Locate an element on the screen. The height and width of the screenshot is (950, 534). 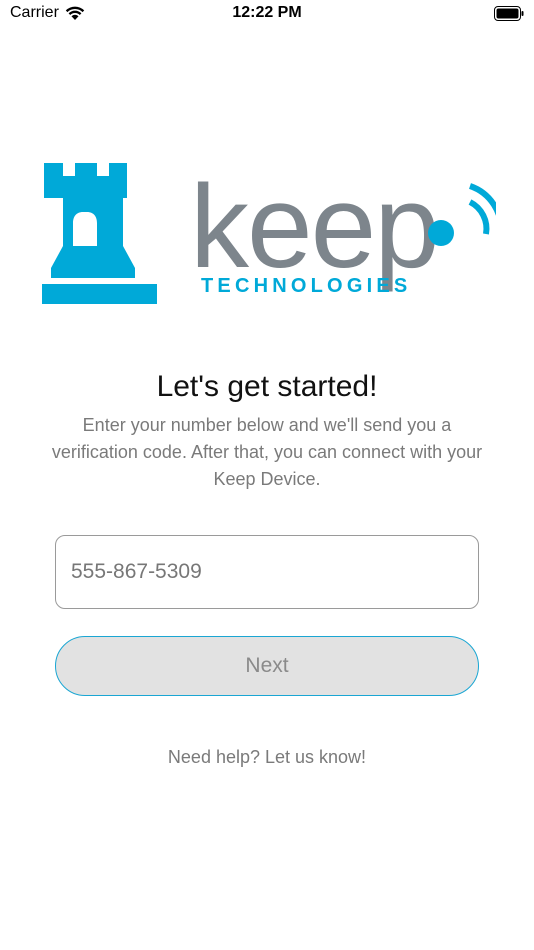
logo-tagline: TECHNOLOGIES is located at coordinates (306, 286).